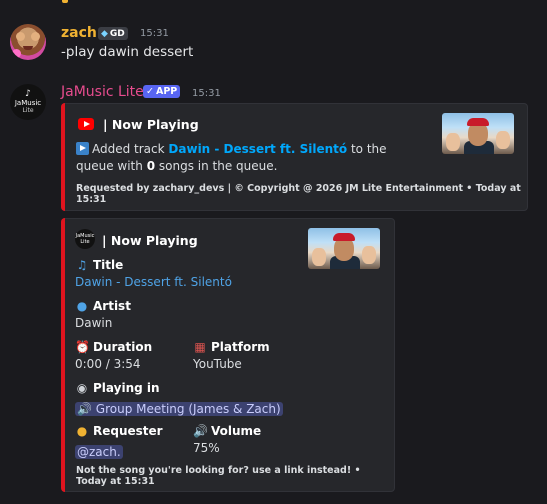 Image resolution: width=547 pixels, height=504 pixels. Describe the element at coordinates (153, 282) in the screenshot. I see `track-title-link: Dawin - Dessert ft. Silentó` at that location.